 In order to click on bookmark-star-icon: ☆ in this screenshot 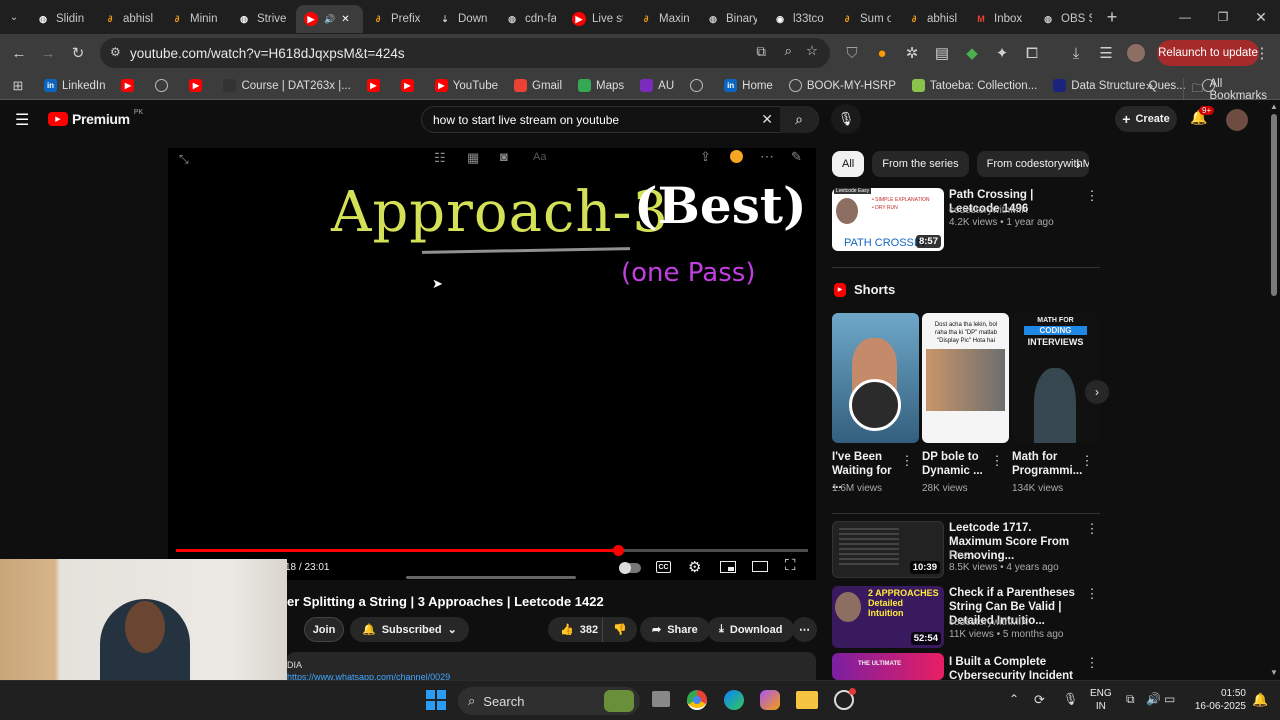, I will do `click(812, 51)`.